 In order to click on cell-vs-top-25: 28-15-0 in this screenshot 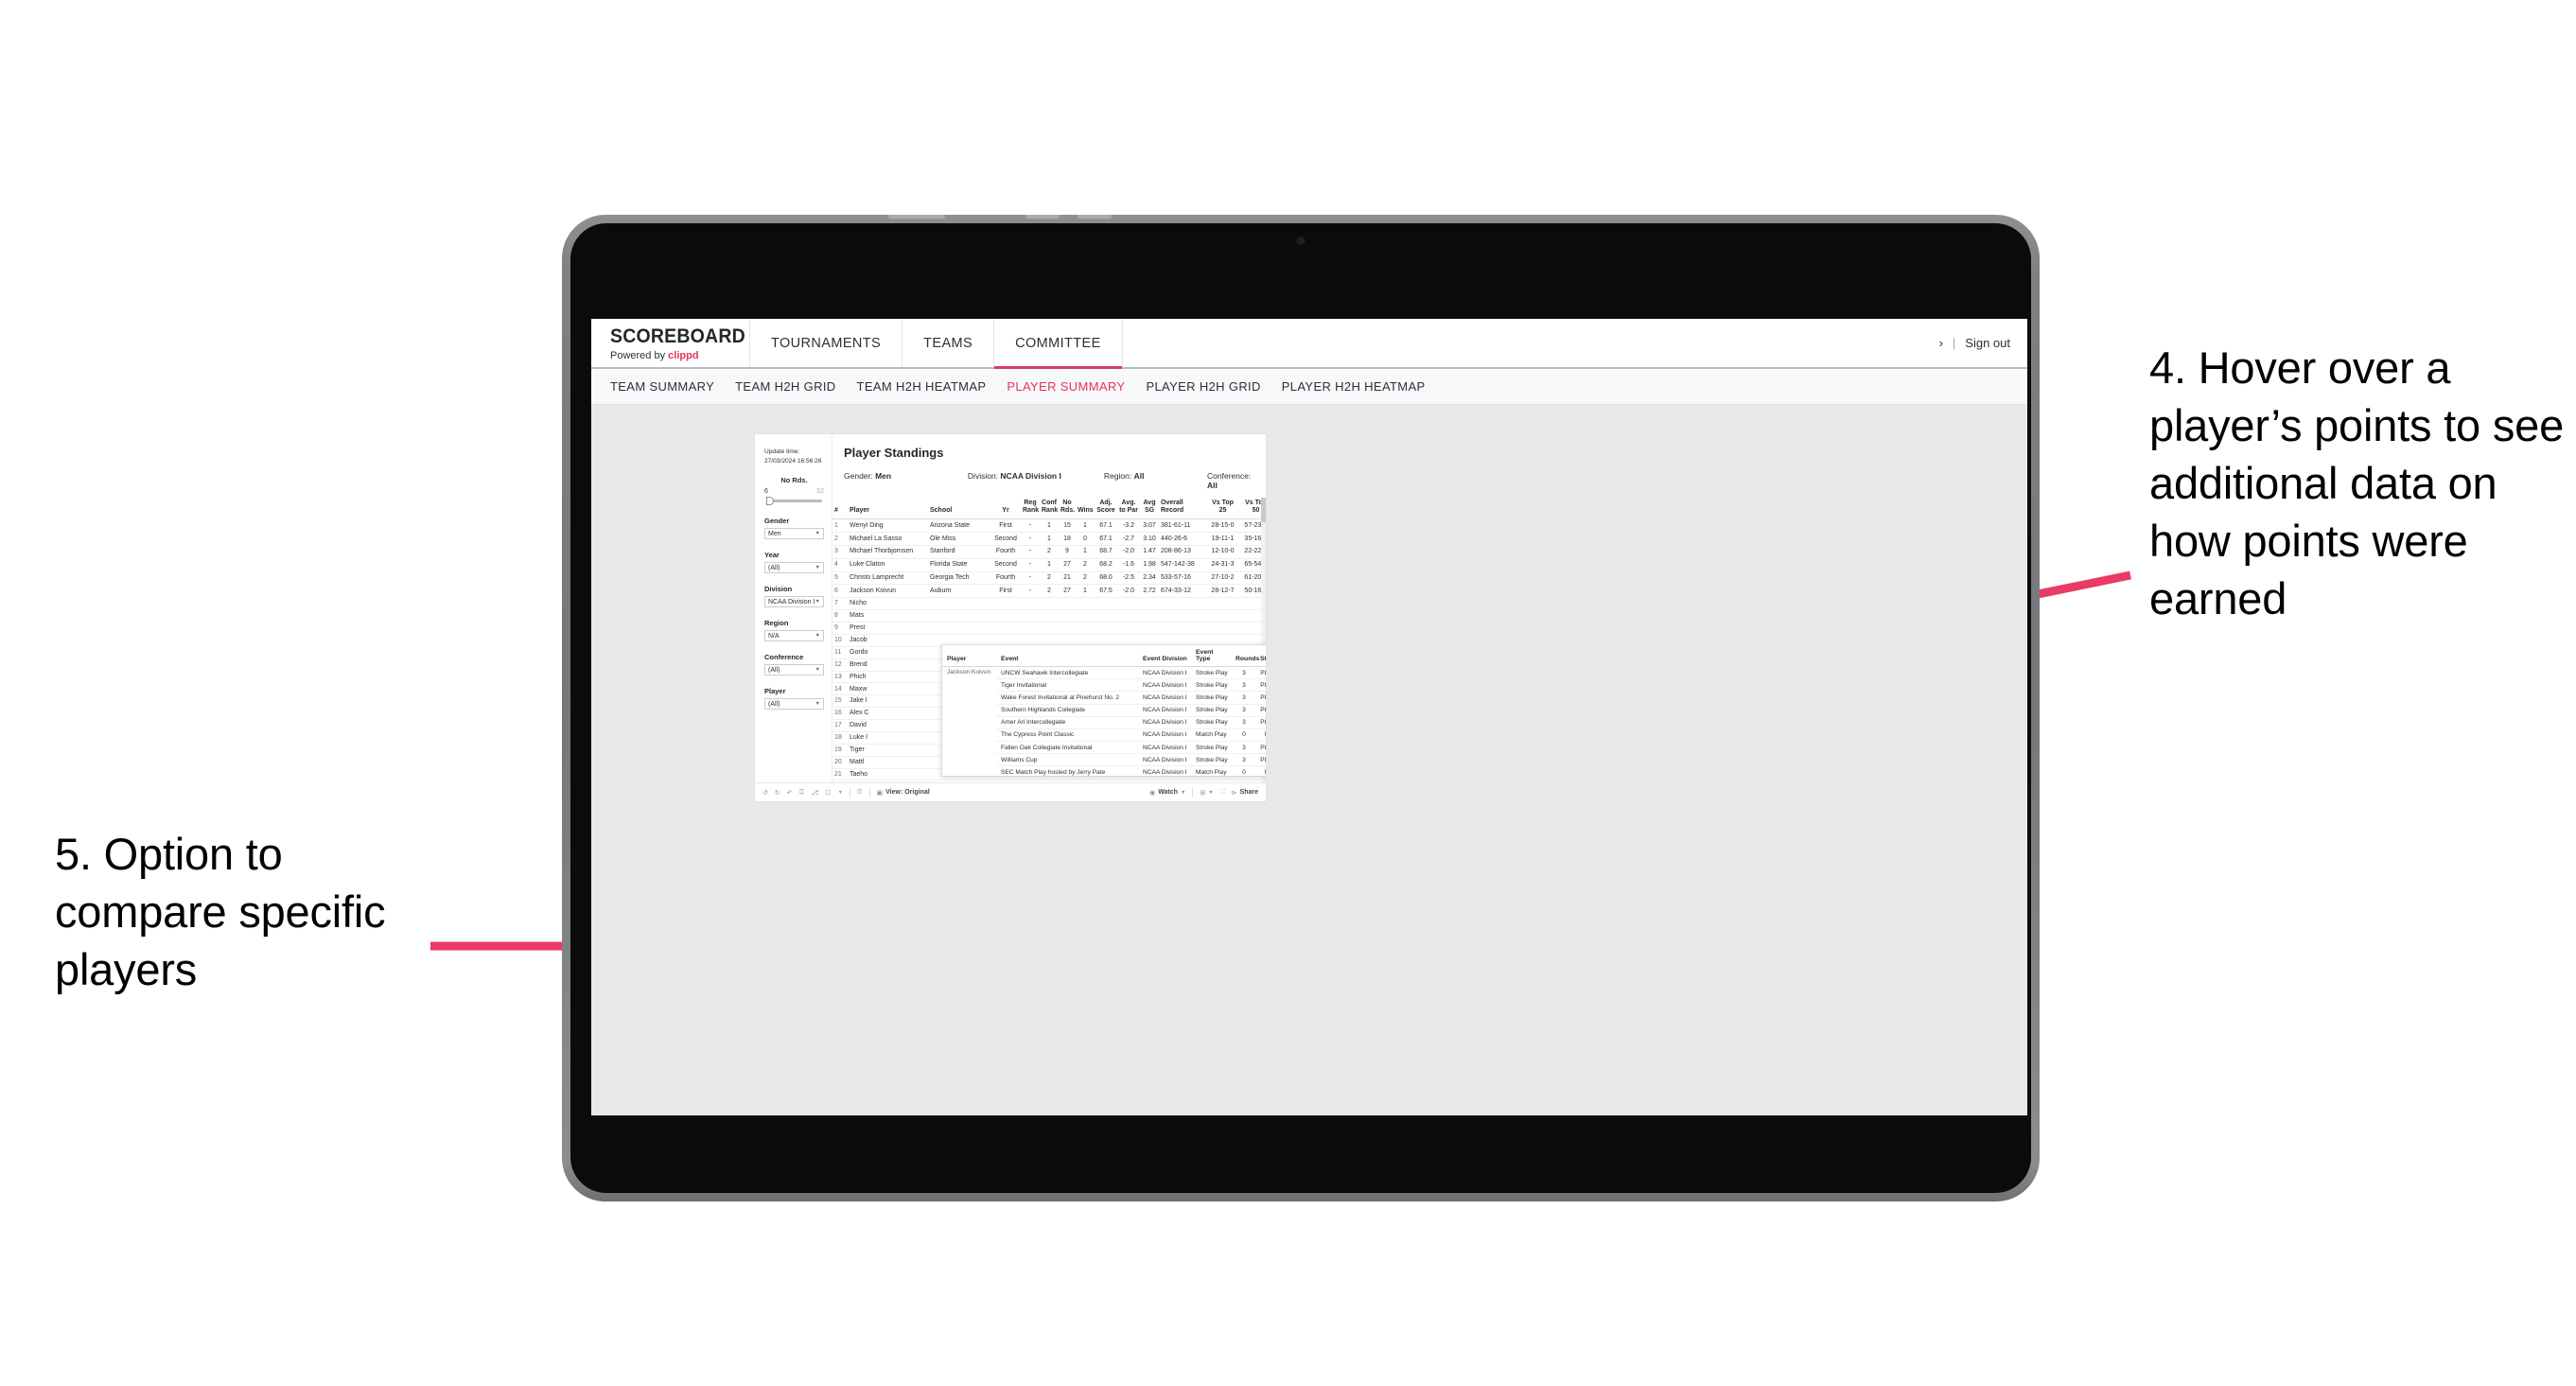, I will do `click(1223, 525)`.